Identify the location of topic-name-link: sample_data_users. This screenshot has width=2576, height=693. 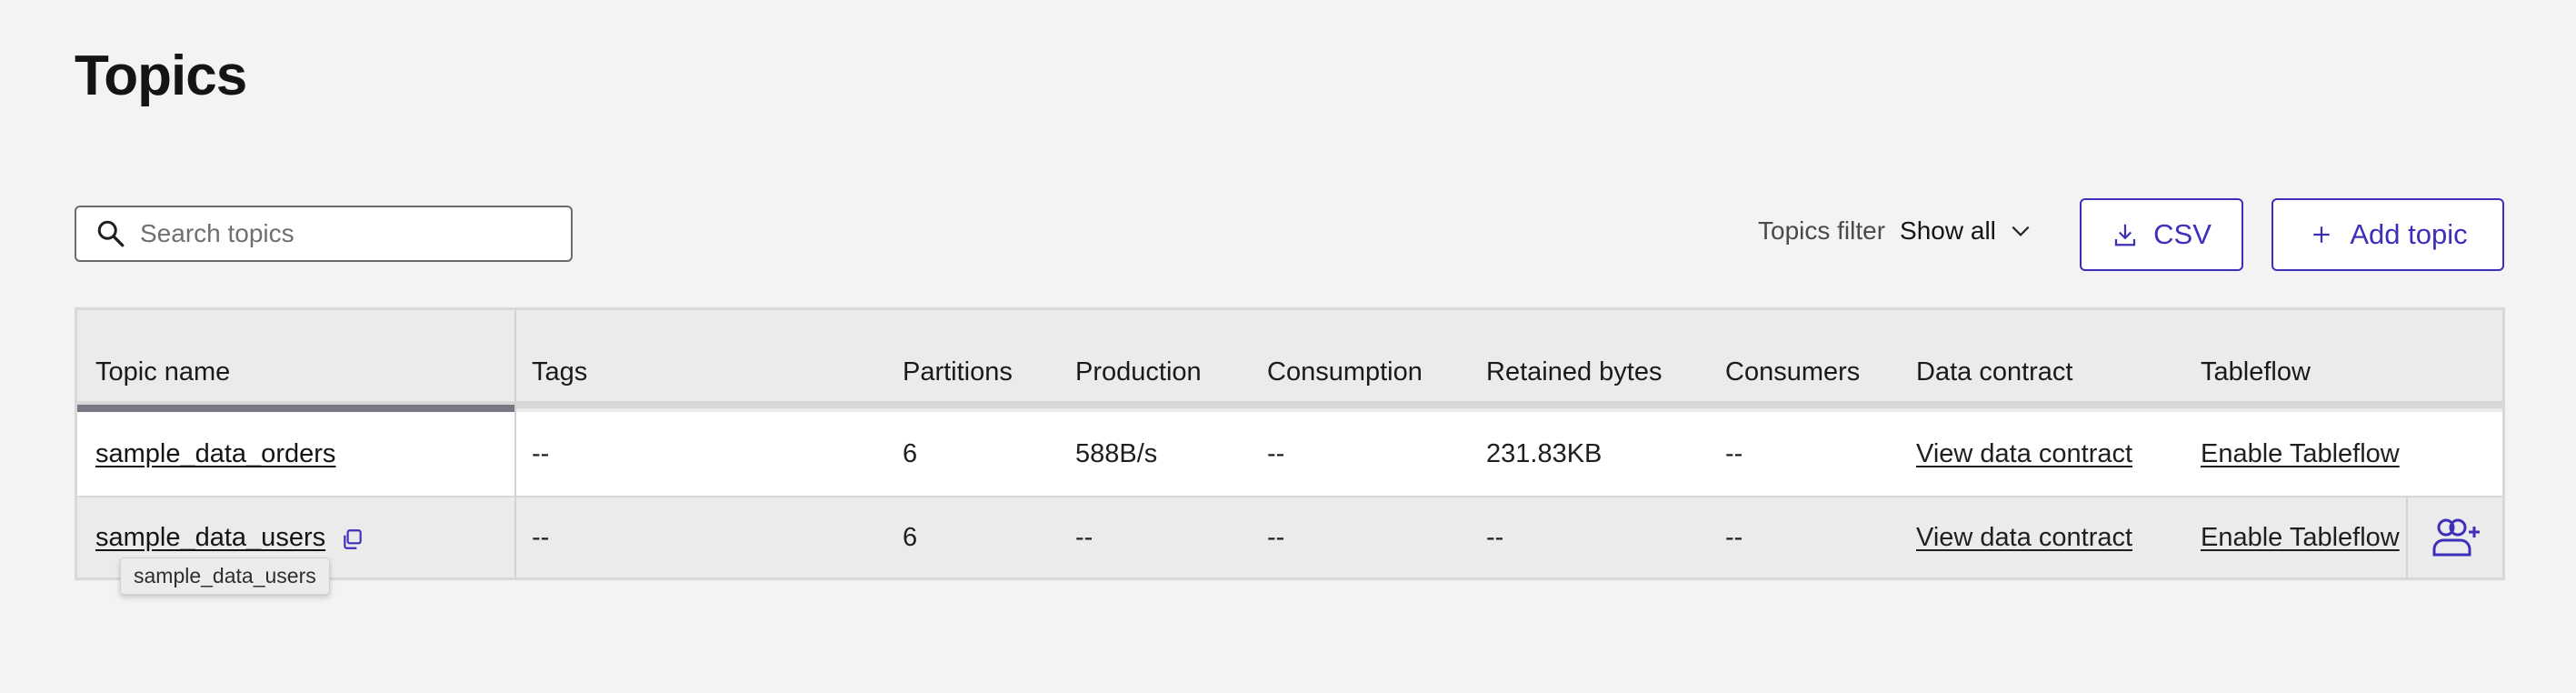
(210, 538).